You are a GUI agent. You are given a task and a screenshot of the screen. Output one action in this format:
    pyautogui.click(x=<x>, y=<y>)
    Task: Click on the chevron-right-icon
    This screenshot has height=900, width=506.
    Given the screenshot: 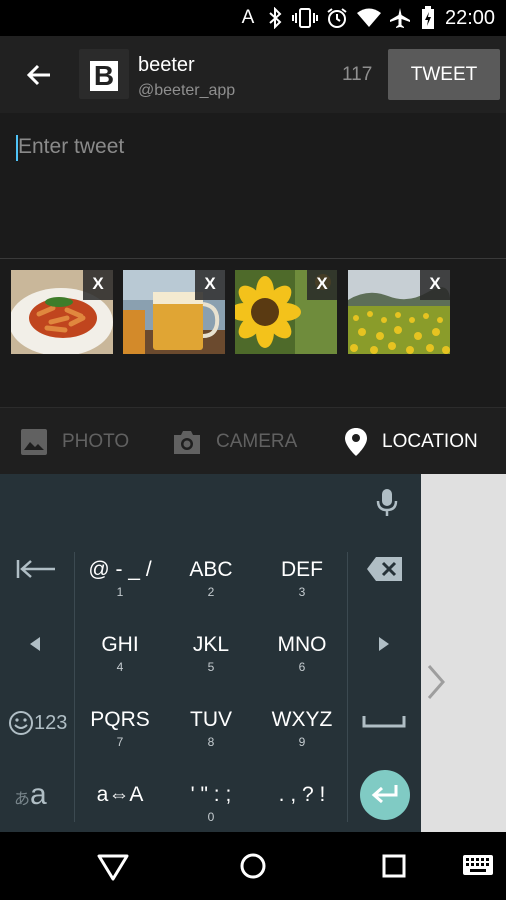 What is the action you would take?
    pyautogui.click(x=437, y=684)
    